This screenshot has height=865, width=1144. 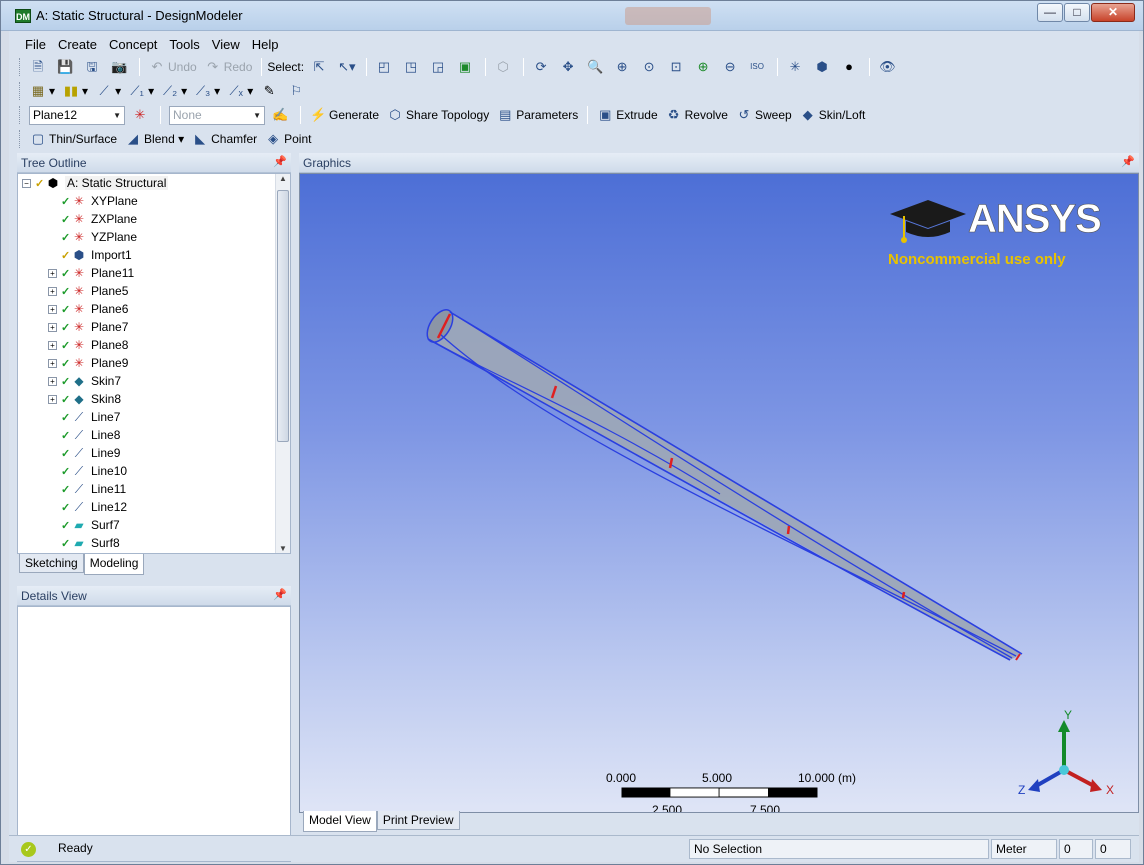 What do you see at coordinates (39, 67) in the screenshot?
I see `new-button: 🗎` at bounding box center [39, 67].